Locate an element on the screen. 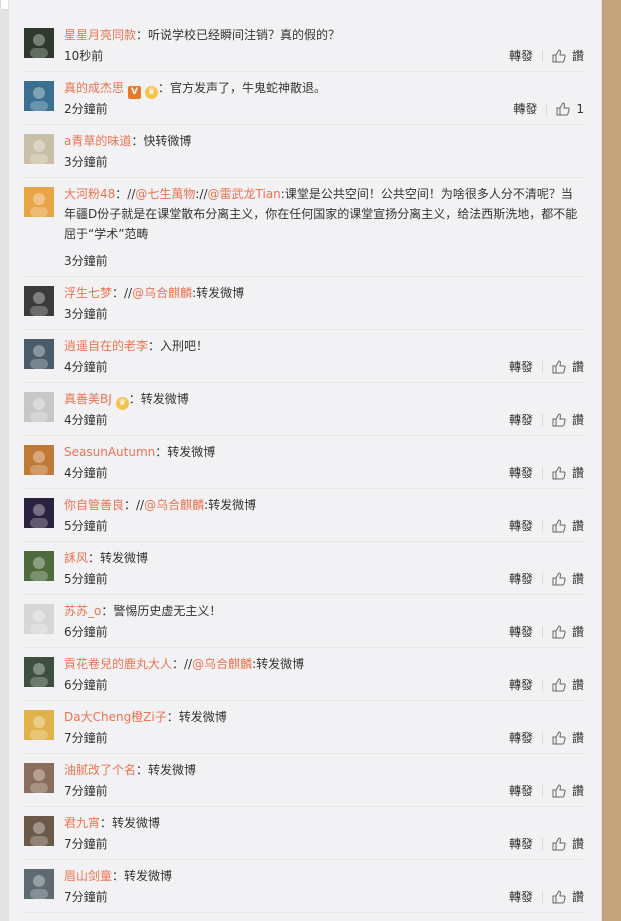 The height and width of the screenshot is (921, 621). comment-username: 眉山剑童 is located at coordinates (88, 876).